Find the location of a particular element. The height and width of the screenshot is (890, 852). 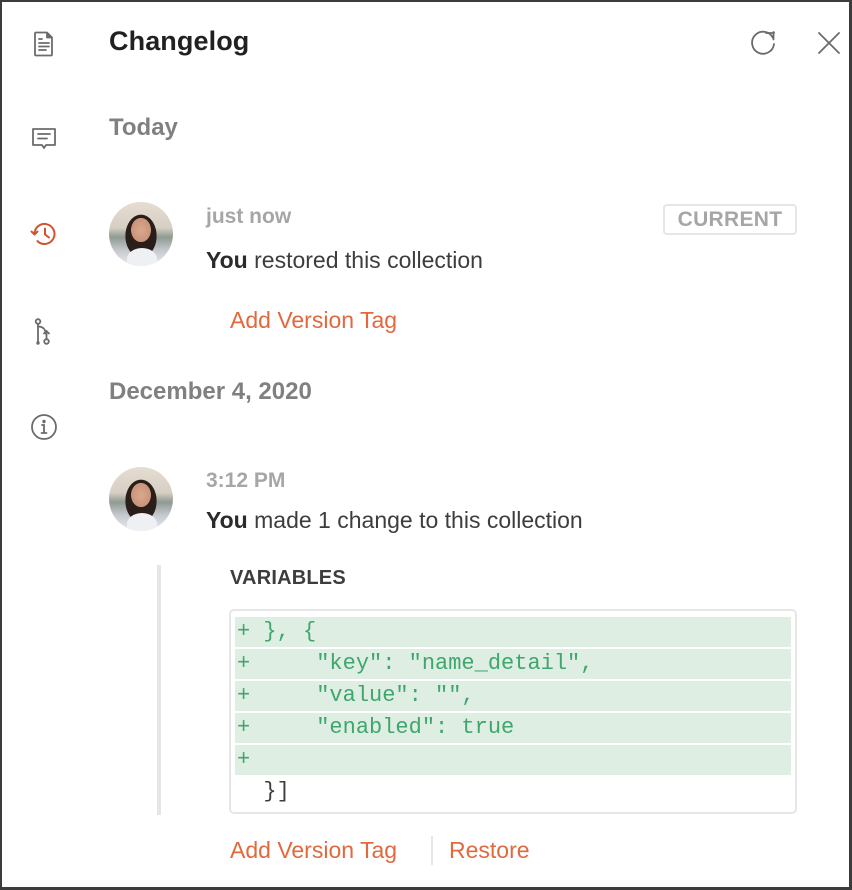

document-icon is located at coordinates (43, 44).